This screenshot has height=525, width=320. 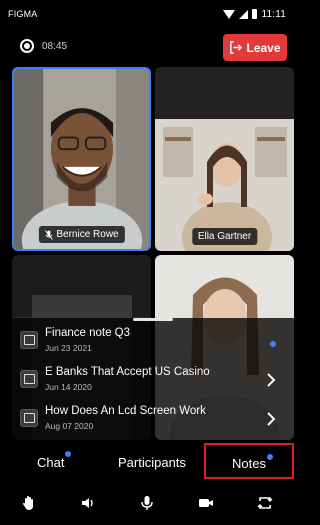 I want to click on speaker-icon, so click(x=87, y=502).